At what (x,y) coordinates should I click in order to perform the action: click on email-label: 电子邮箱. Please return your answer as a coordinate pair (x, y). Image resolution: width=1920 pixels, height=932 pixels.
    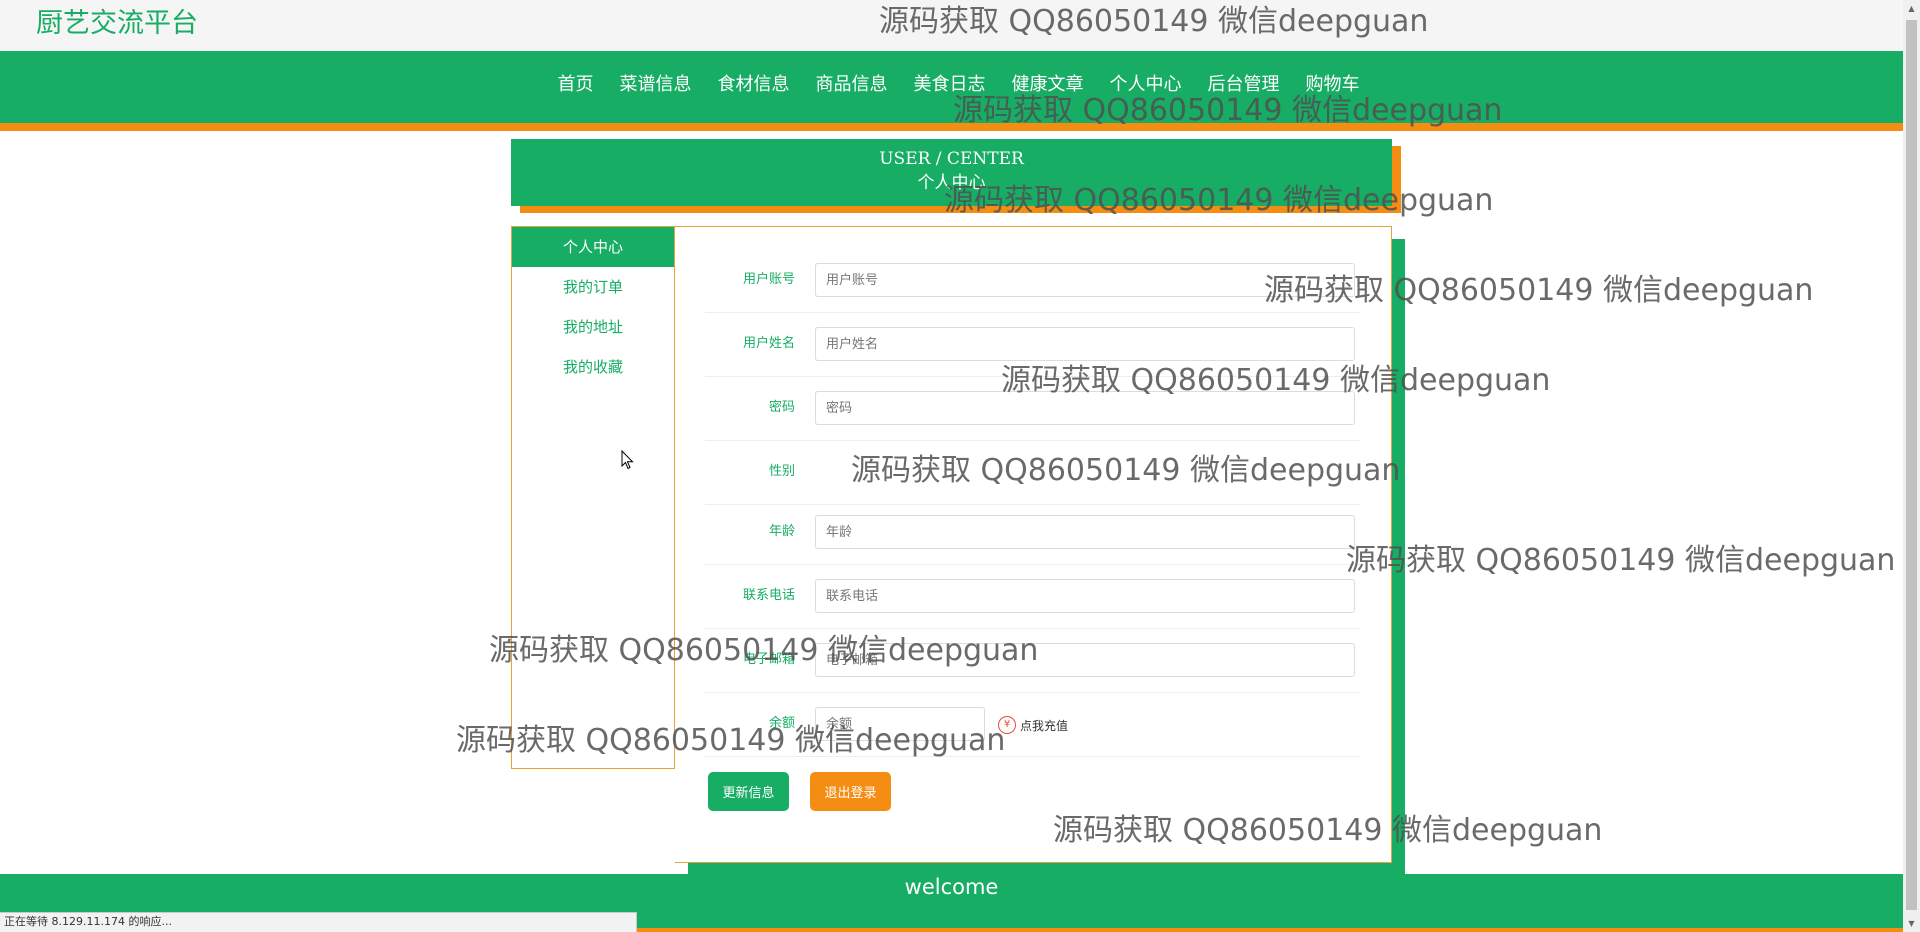
    Looking at the image, I should click on (768, 659).